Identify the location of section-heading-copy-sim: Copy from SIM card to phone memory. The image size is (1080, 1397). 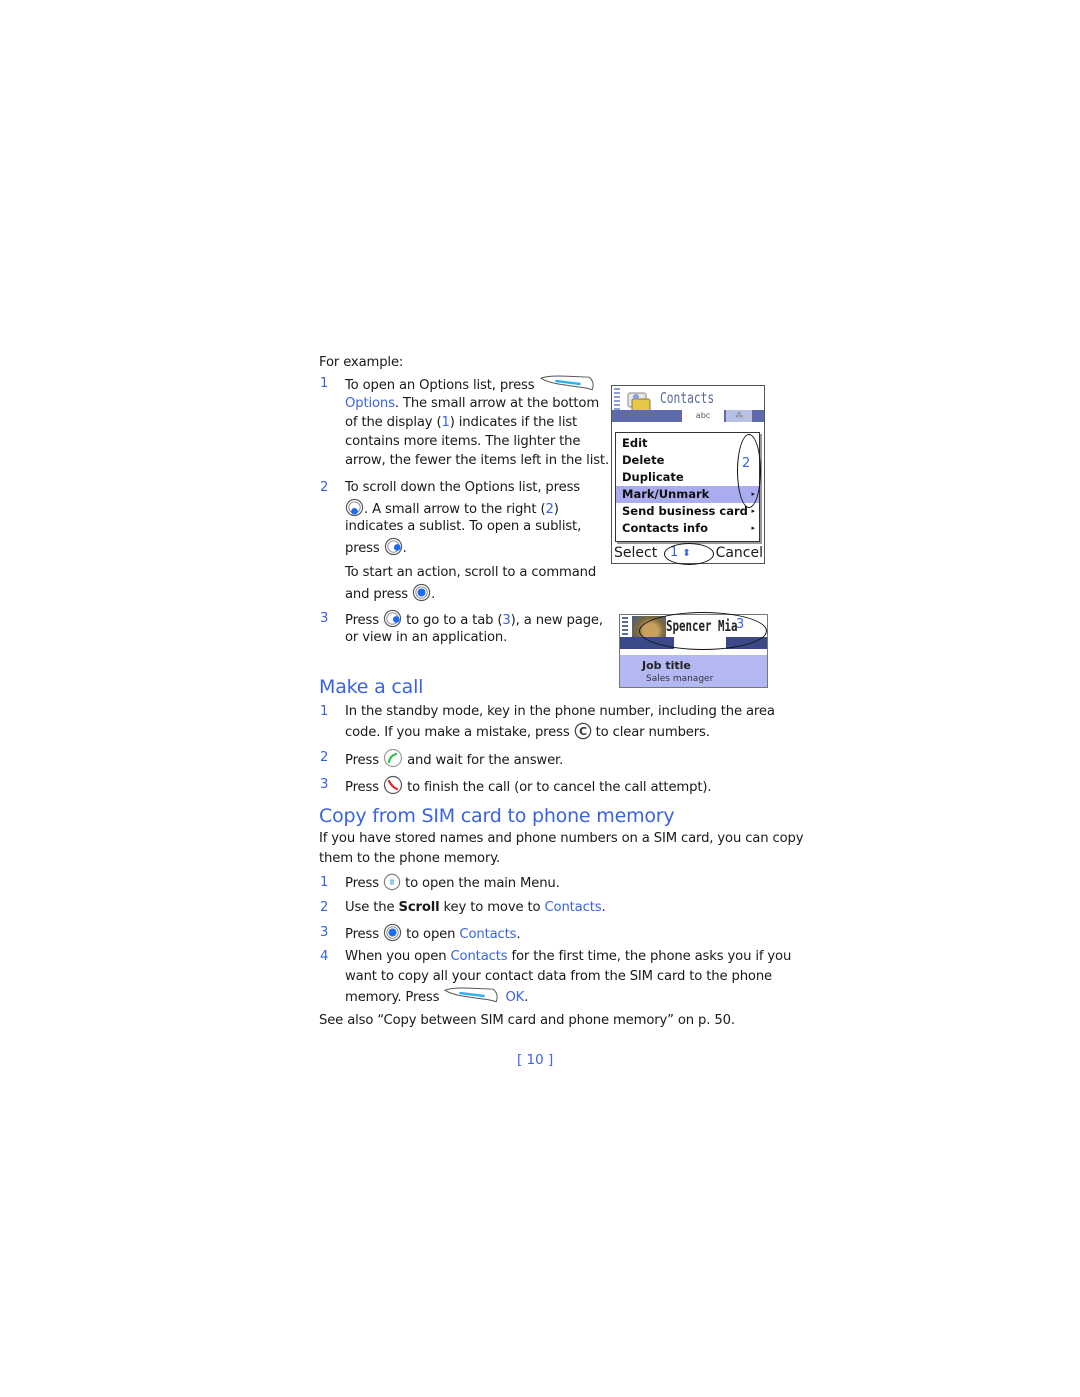
(497, 816).